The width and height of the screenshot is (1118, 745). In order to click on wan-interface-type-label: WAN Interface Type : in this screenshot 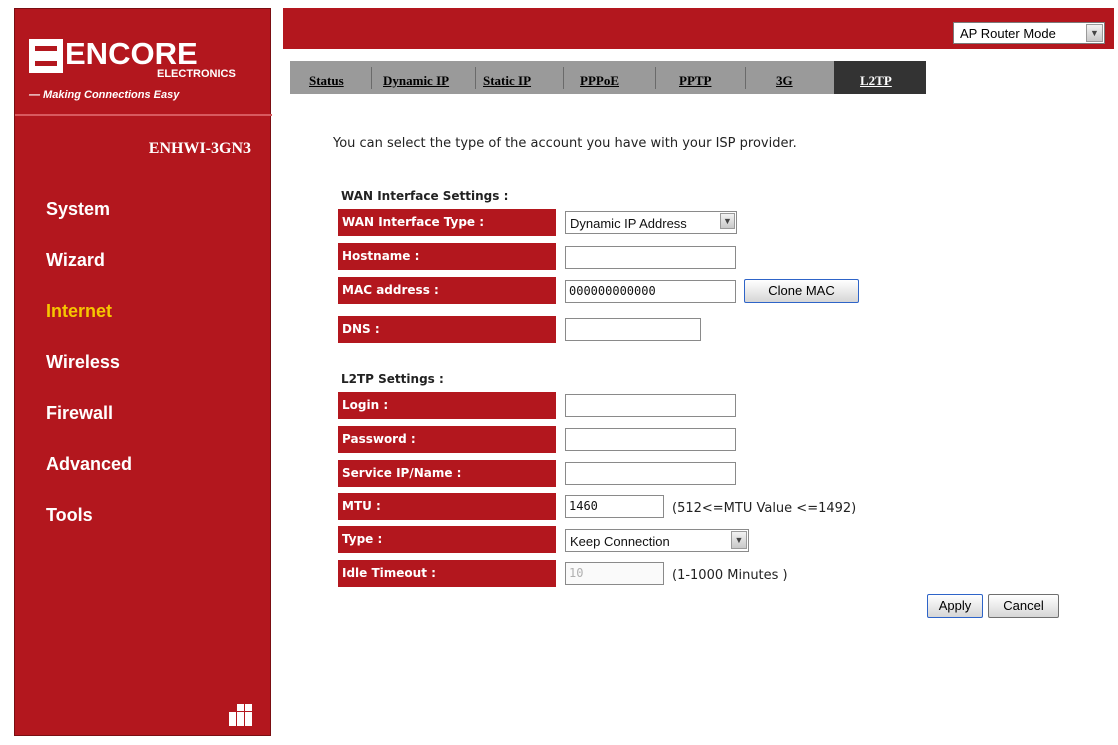, I will do `click(447, 222)`.